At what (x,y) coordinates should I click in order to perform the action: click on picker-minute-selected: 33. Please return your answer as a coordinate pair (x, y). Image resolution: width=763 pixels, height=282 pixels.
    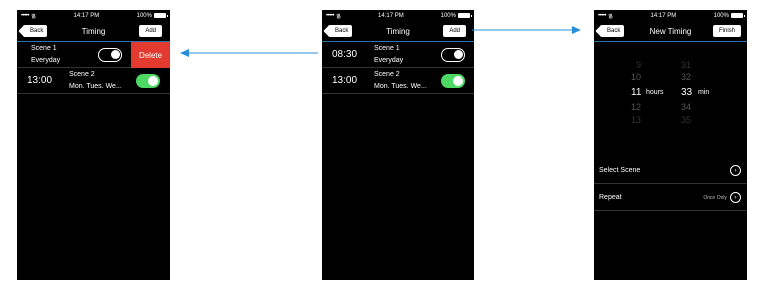
    Looking at the image, I should click on (686, 92).